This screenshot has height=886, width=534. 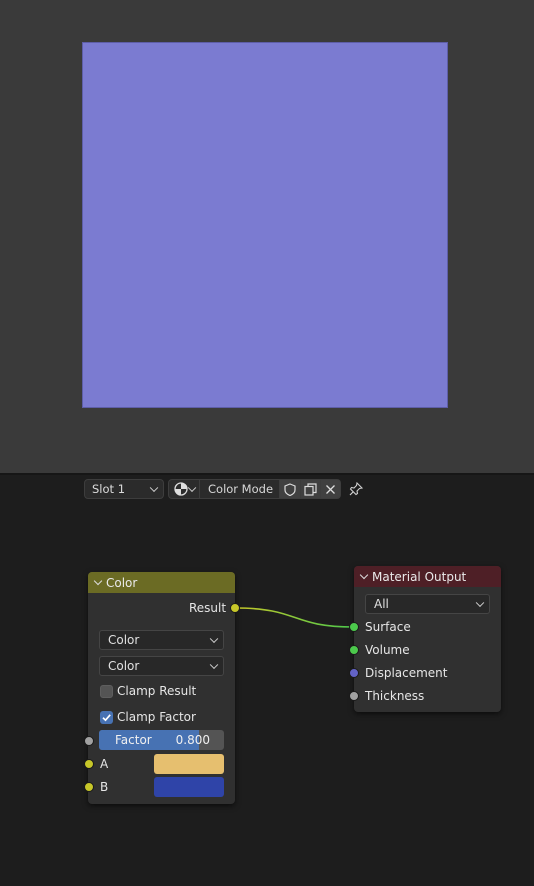 I want to click on output-target-label: All, so click(x=381, y=604).